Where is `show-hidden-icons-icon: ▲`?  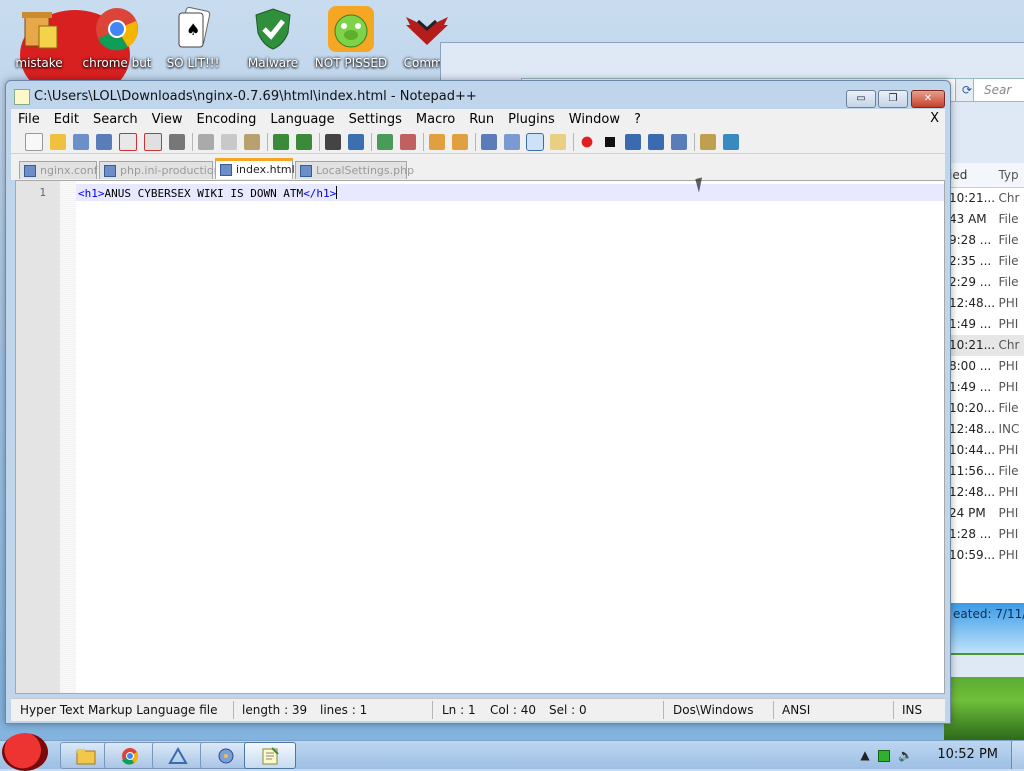
show-hidden-icons-icon: ▲ is located at coordinates (865, 755).